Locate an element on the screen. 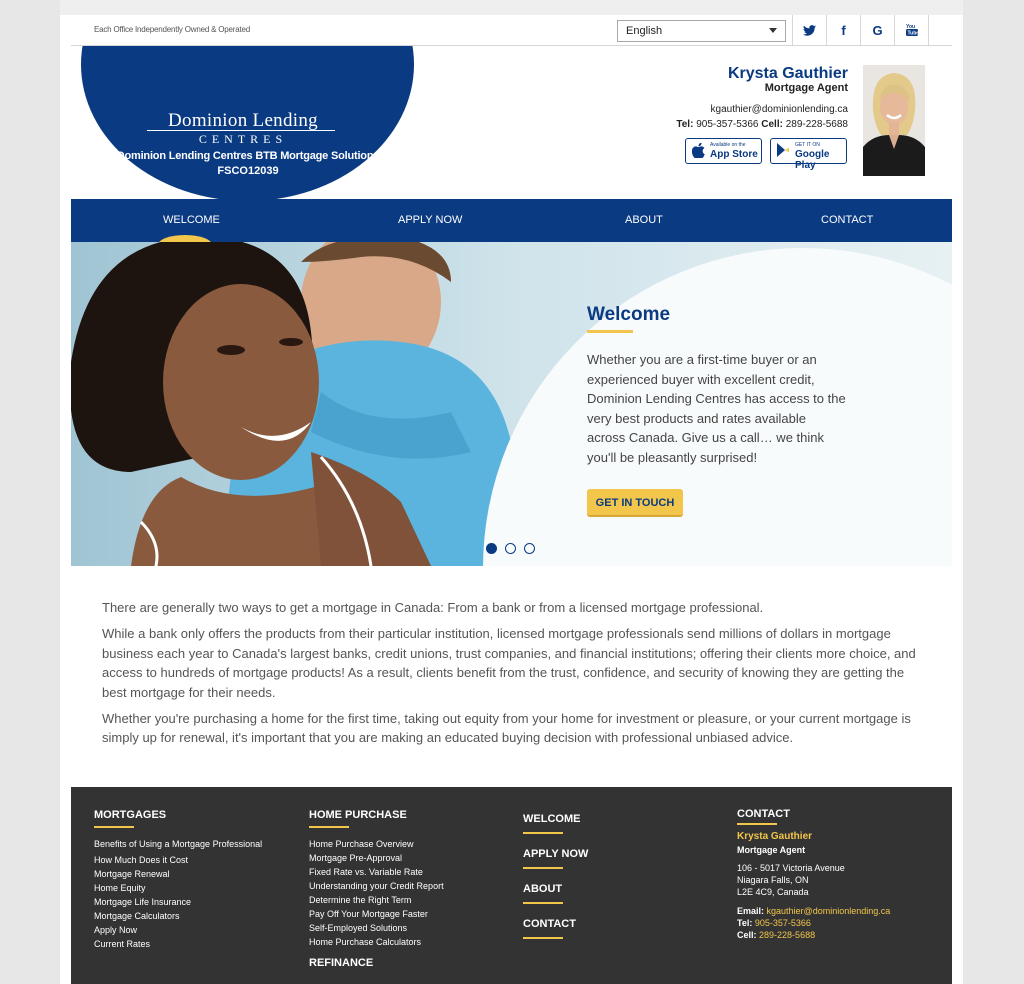 The image size is (1024, 984). svg-text: Tube is located at coordinates (913, 34).